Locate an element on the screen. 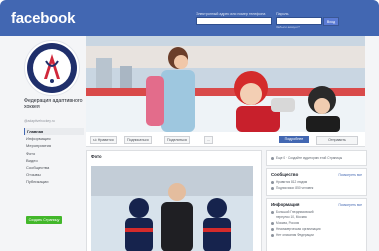 This screenshot has height=251, width=379. audience-card: Еще 0 · Создайте аудиторию этой Страницы is located at coordinates (316, 158).